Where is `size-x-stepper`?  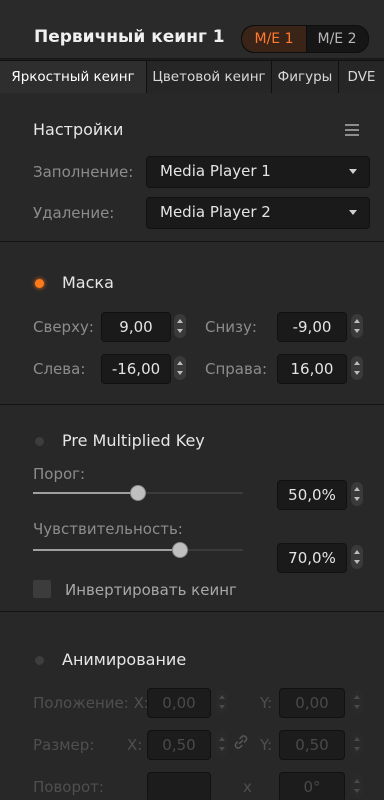 size-x-stepper is located at coordinates (222, 744).